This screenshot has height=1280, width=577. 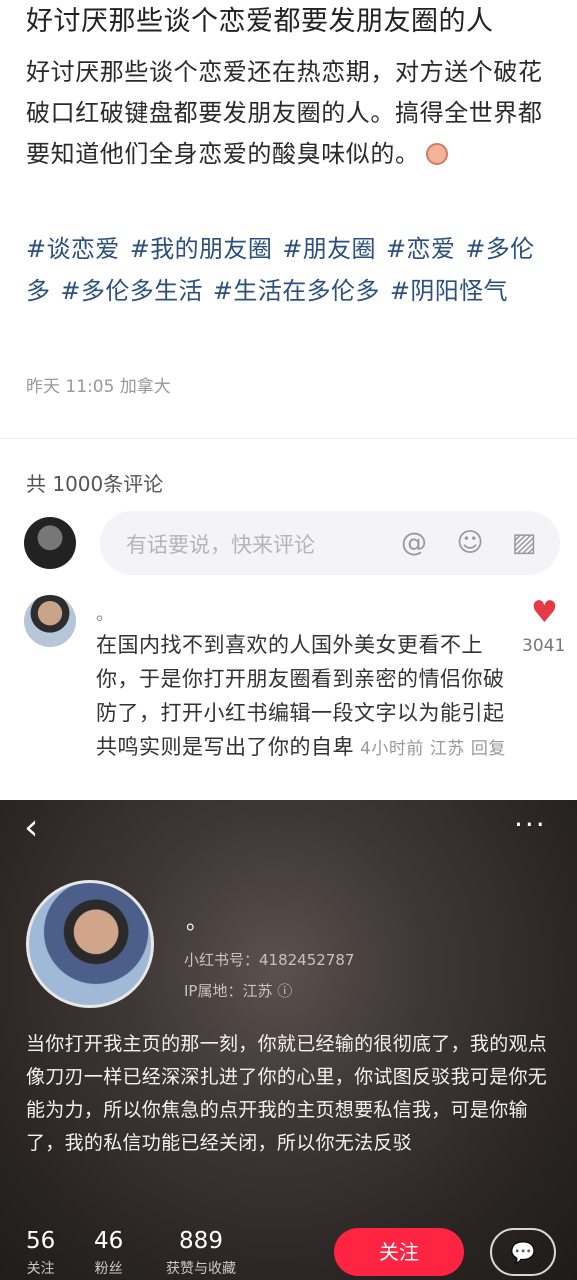 What do you see at coordinates (329, 249) in the screenshot?
I see `tag-link: #朋友圈` at bounding box center [329, 249].